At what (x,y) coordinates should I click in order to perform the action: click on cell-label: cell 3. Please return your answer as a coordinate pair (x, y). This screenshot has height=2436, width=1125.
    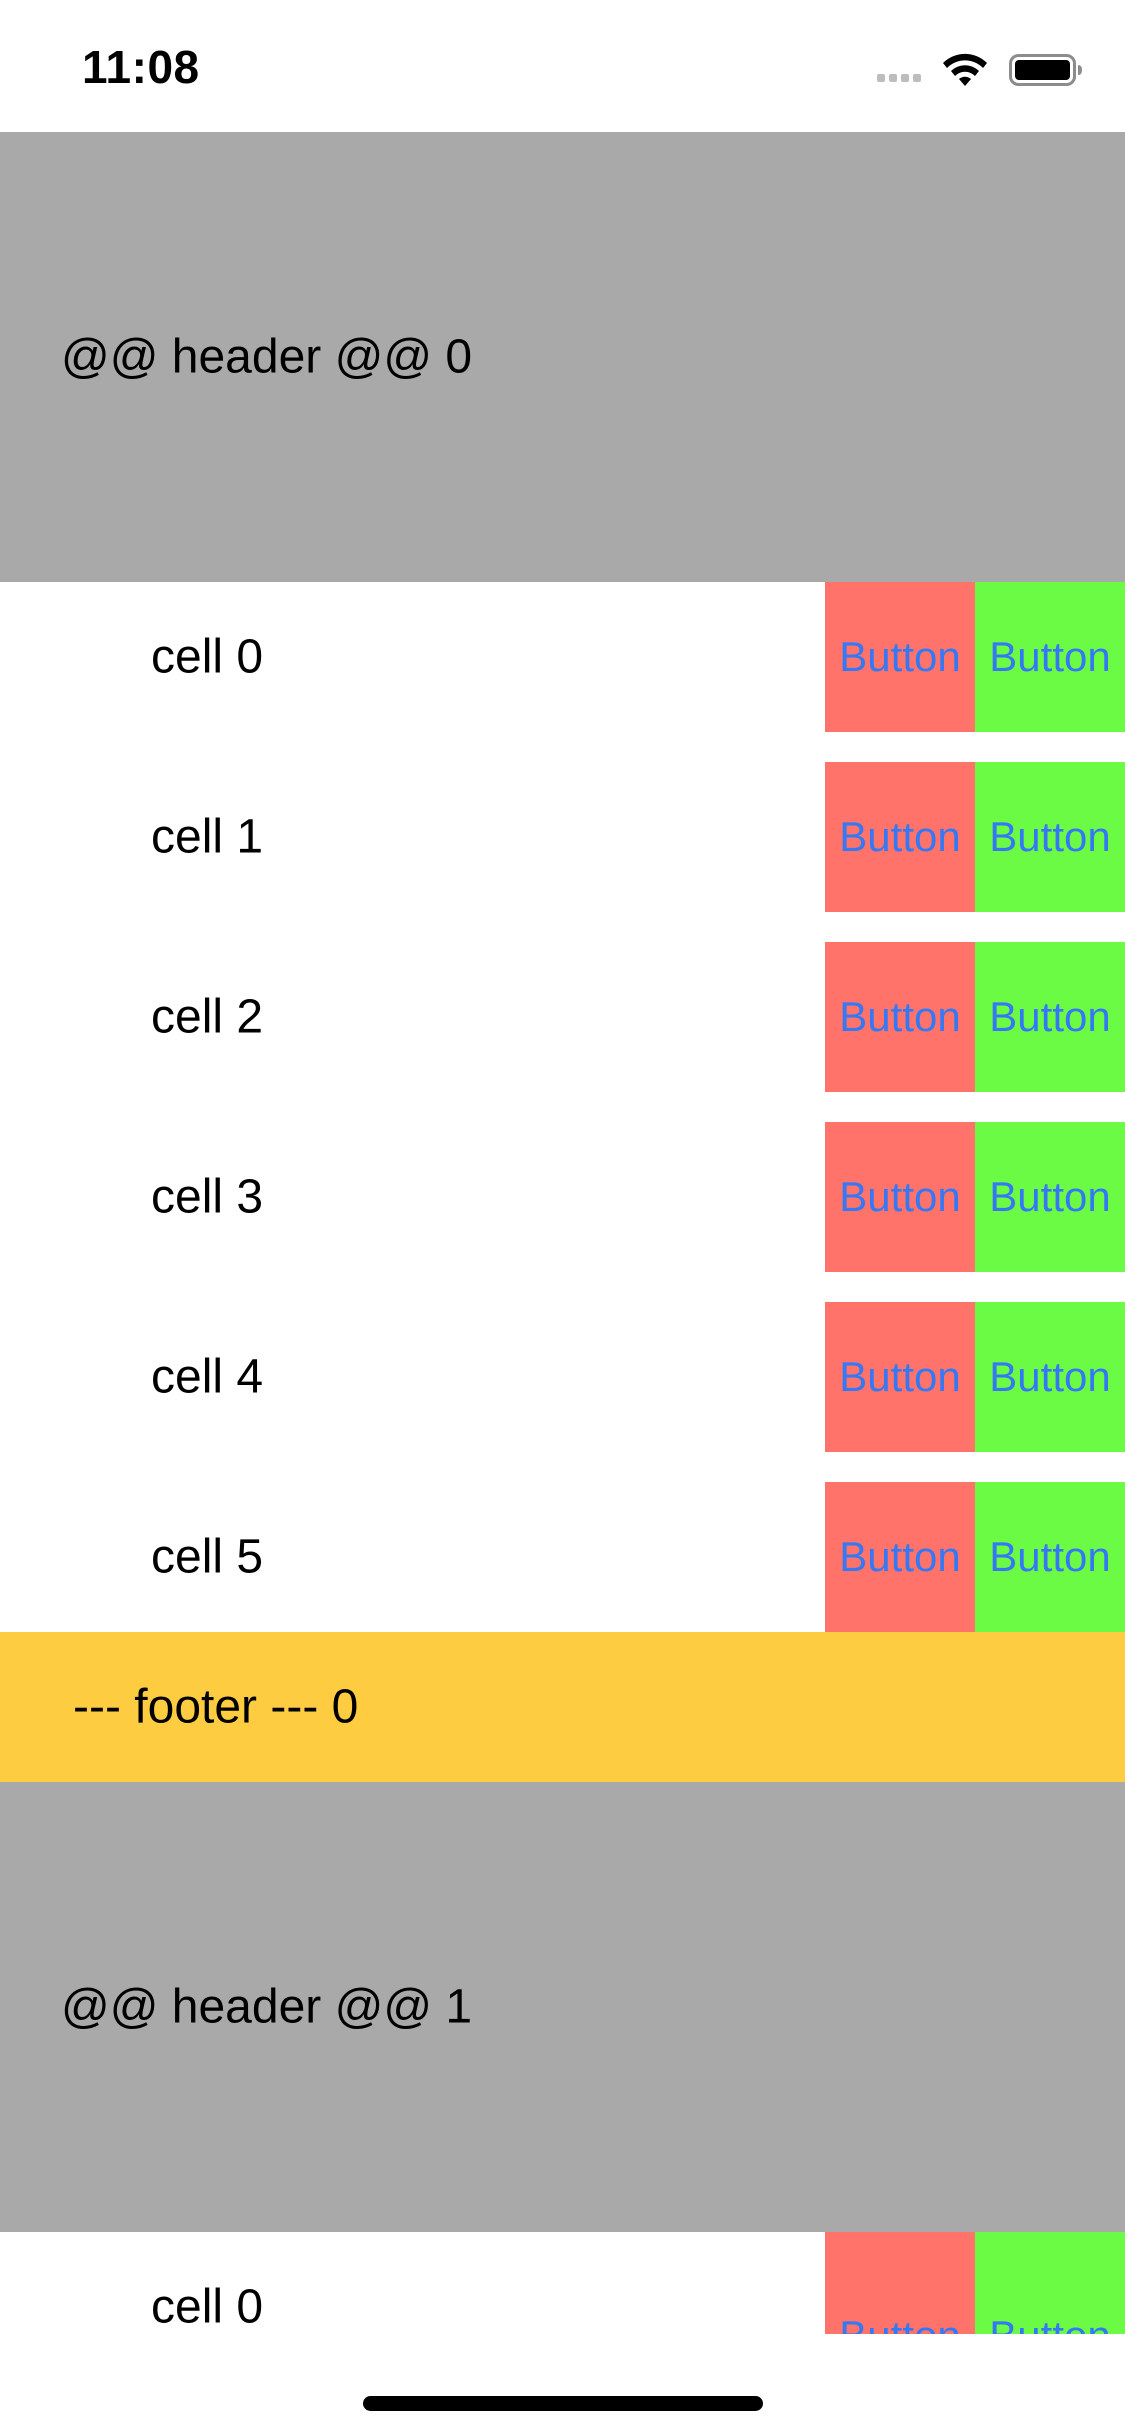
    Looking at the image, I should click on (207, 1197).